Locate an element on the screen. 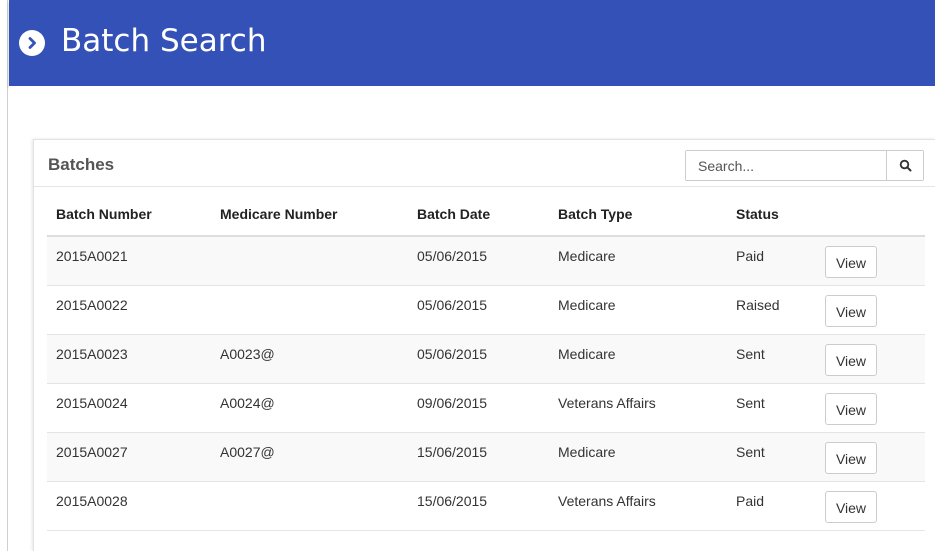  cell-batch-number: 2015A0024 is located at coordinates (129, 408).